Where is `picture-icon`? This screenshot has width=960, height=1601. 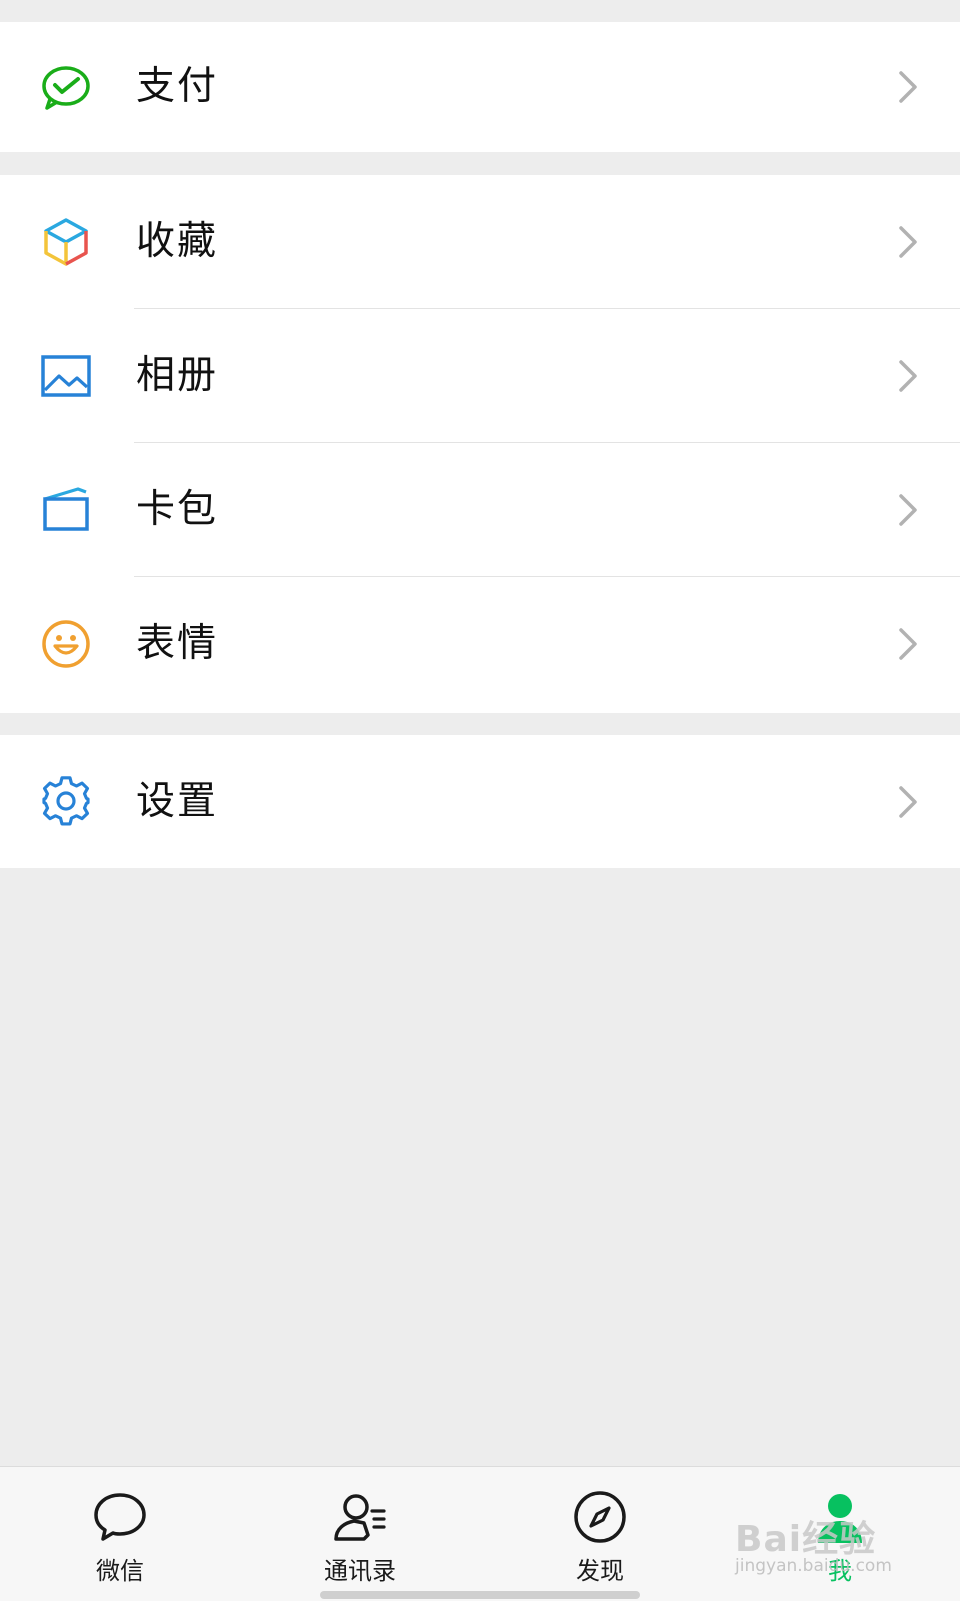 picture-icon is located at coordinates (66, 376).